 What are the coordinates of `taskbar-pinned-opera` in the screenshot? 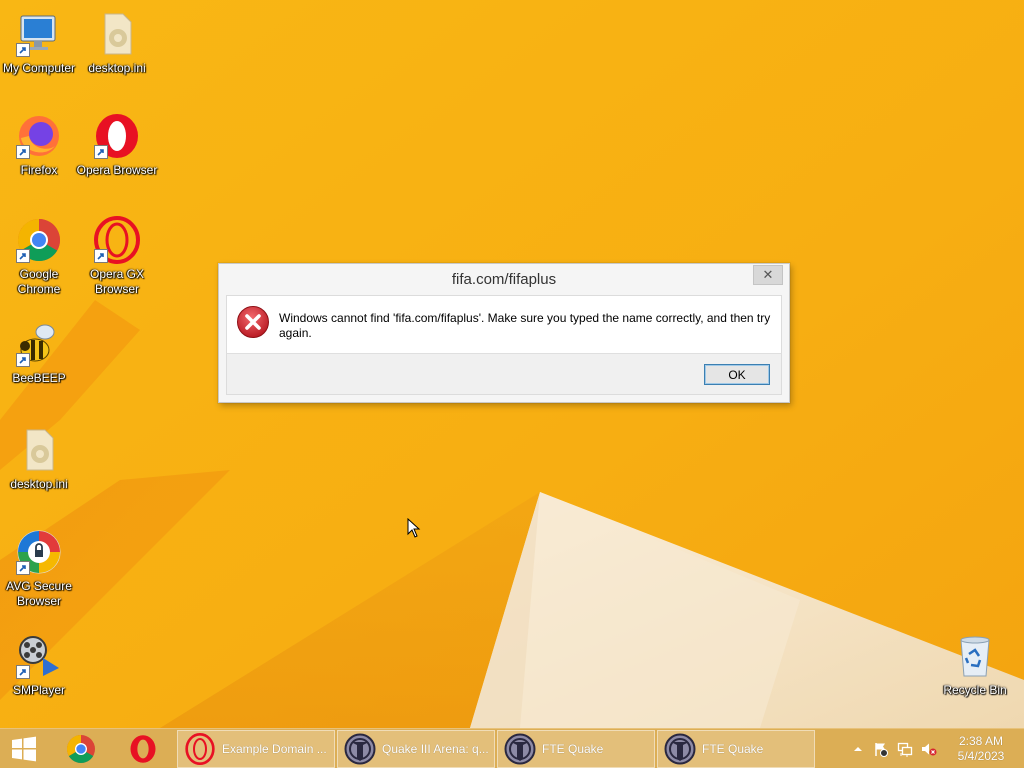 It's located at (143, 748).